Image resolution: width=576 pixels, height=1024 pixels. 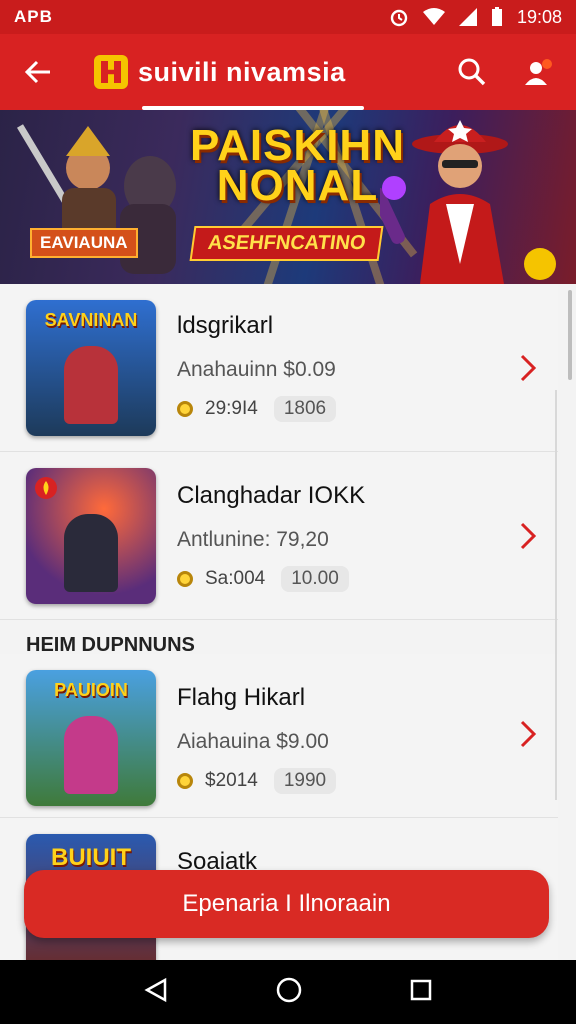 I want to click on battery-icon, so click(x=496, y=16).